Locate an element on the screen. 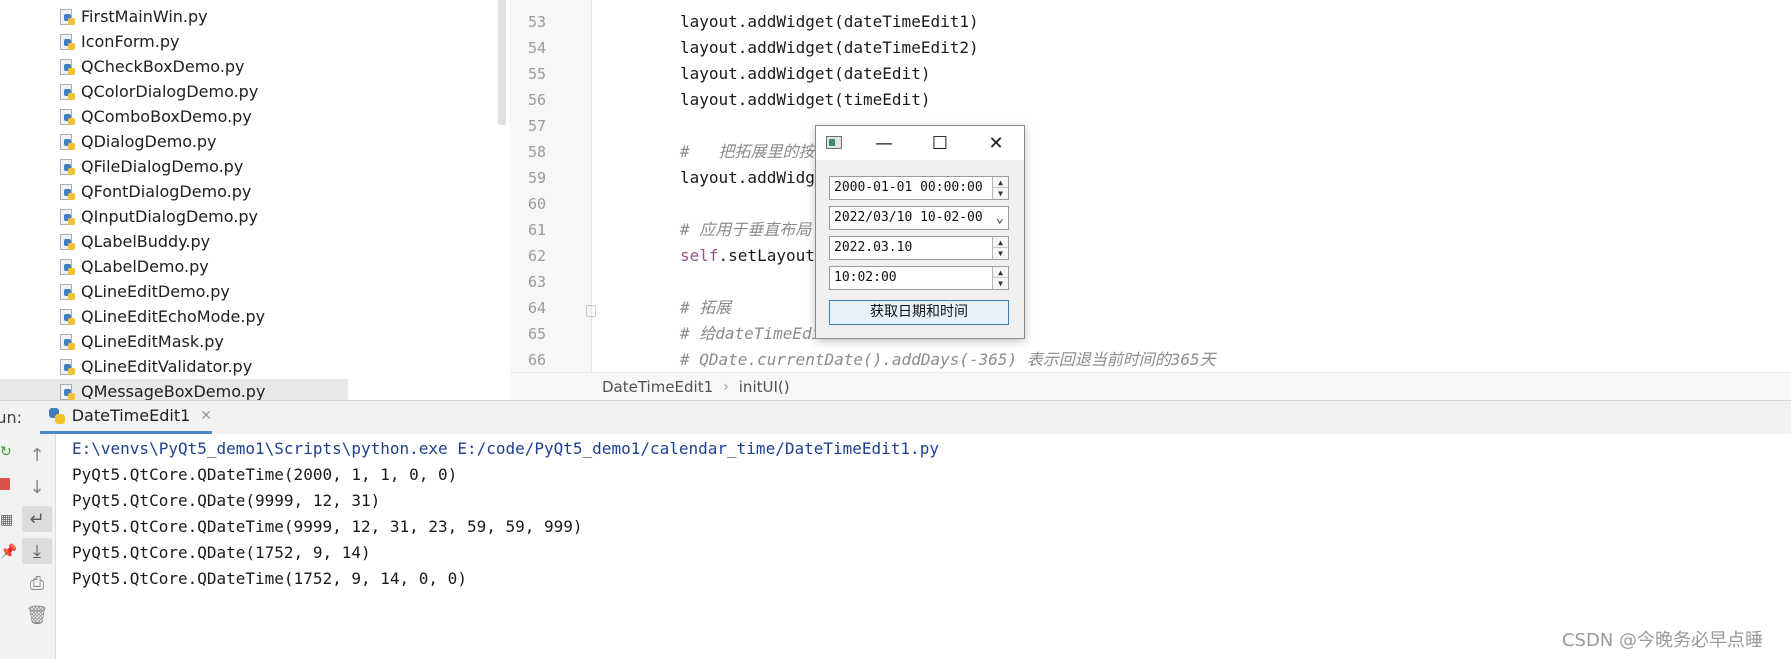 The height and width of the screenshot is (659, 1791). tree-file-label: QInputDialogDemo.py is located at coordinates (169, 216).